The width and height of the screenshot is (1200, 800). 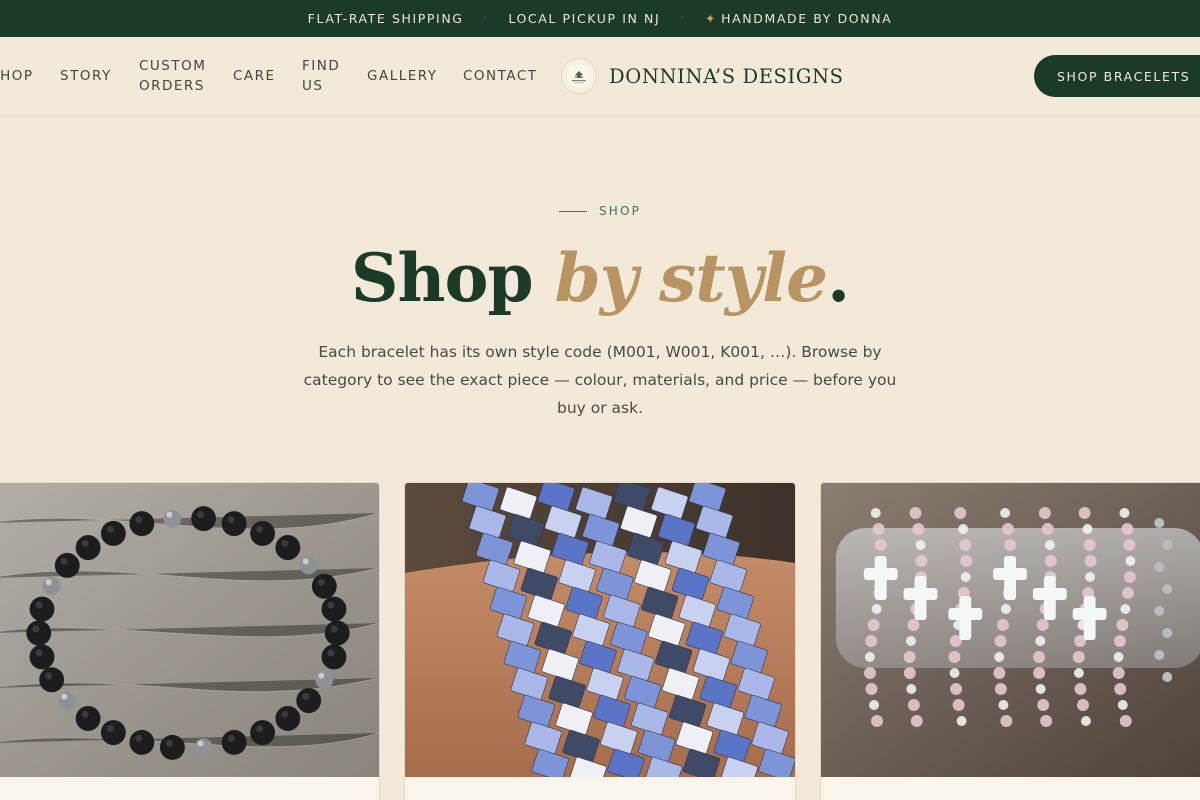 What do you see at coordinates (584, 18) in the screenshot?
I see `announcement-pickup: LOCAL PICKUP IN NJ` at bounding box center [584, 18].